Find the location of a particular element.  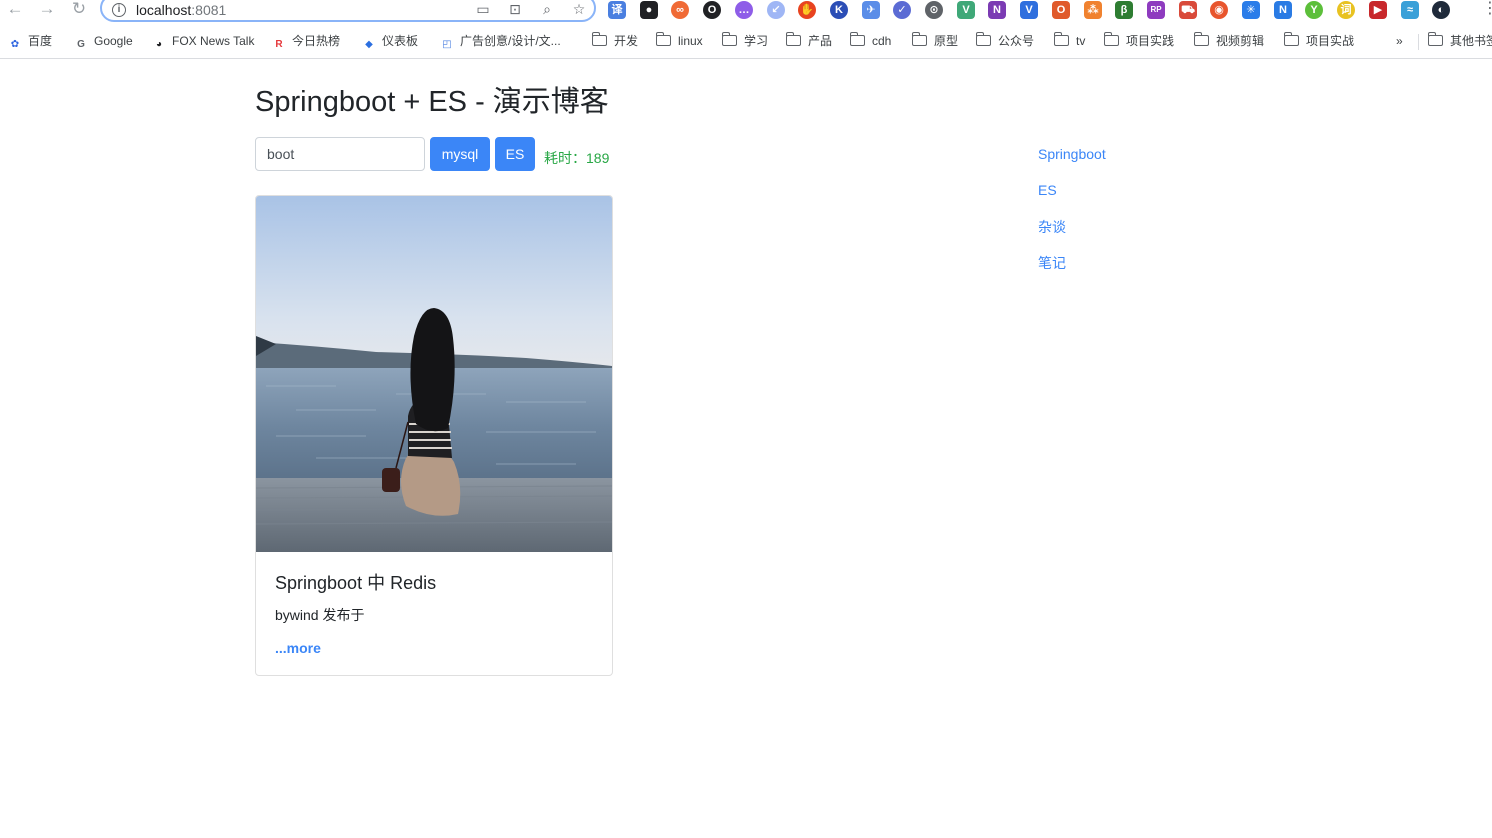

bookmark-star-icon: ☆ is located at coordinates (579, 9).